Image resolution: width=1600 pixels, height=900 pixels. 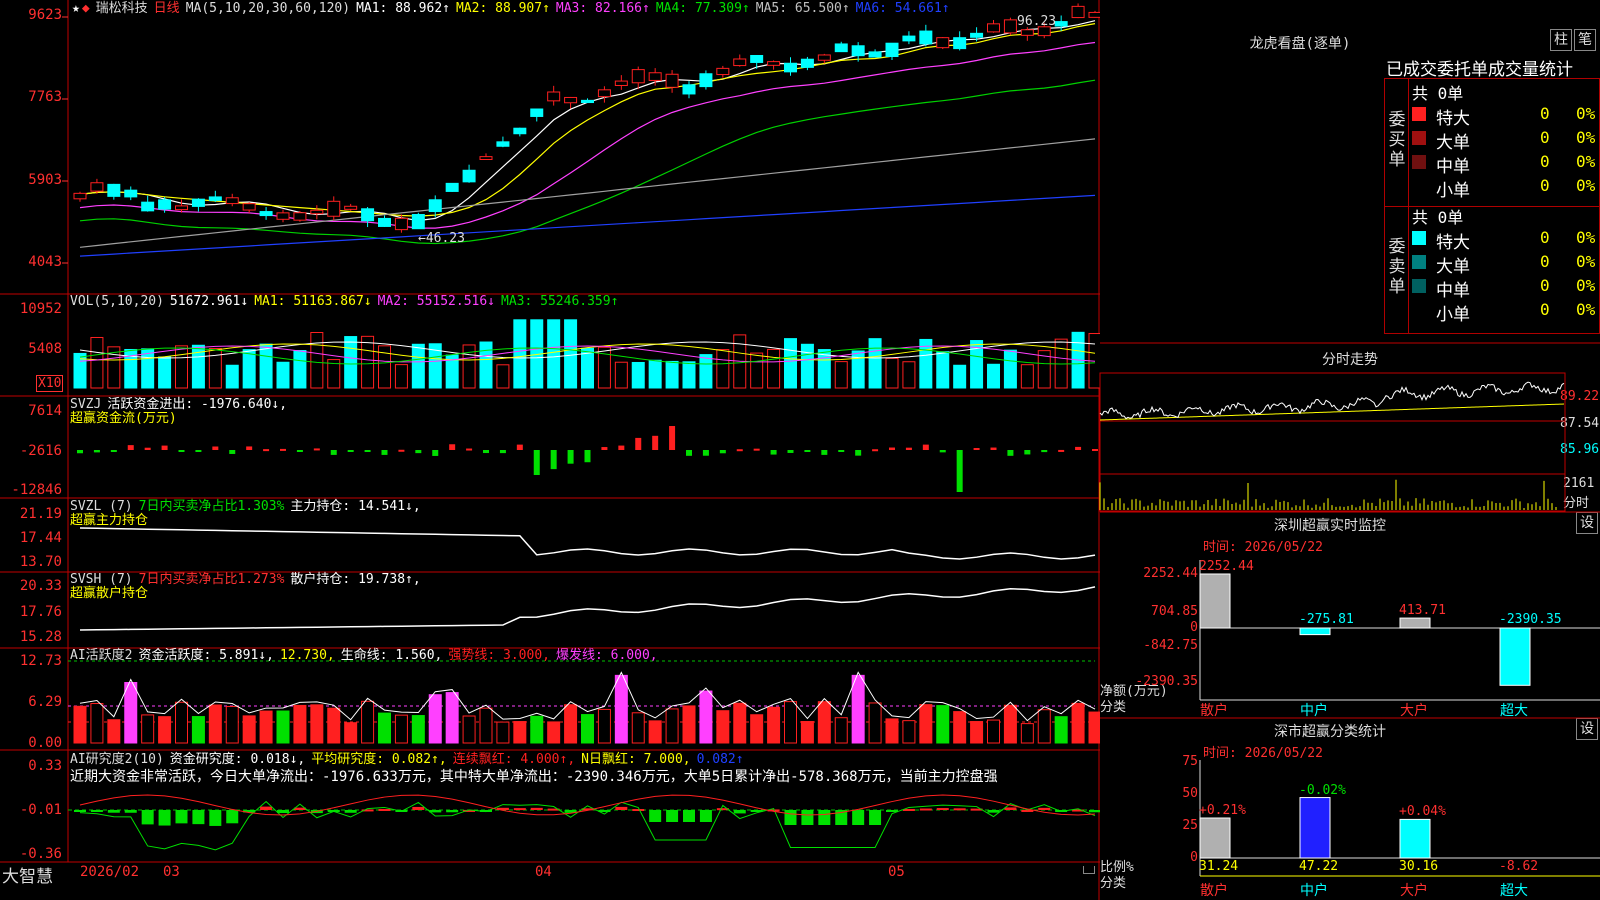 I want to click on intraday-tick-3: 85.96, so click(x=1580, y=449).